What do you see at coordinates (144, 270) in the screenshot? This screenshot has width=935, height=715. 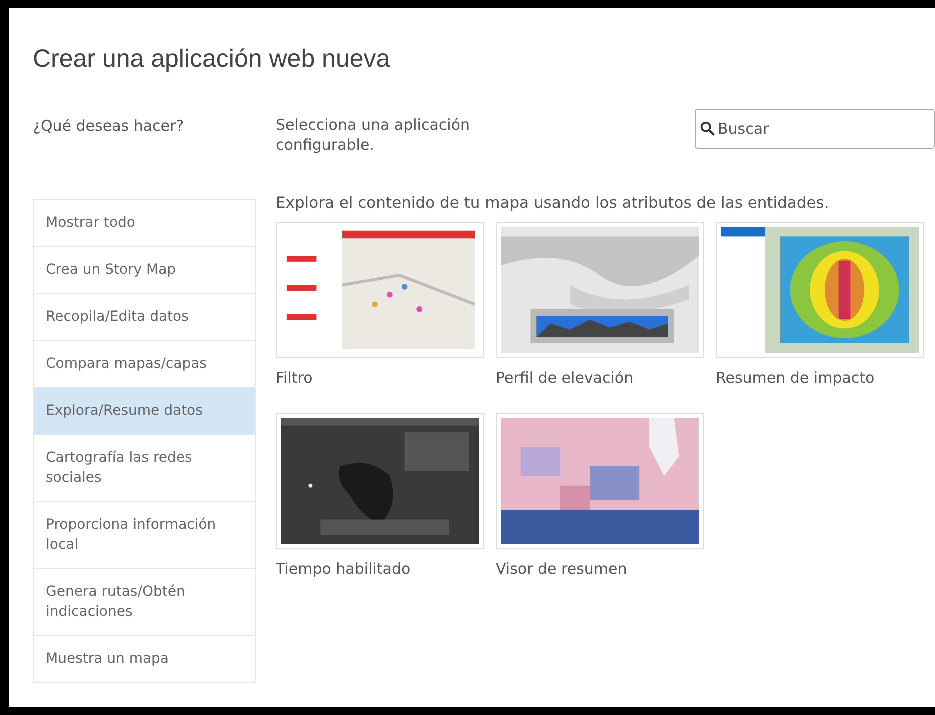 I see `category-item: Crea un Story Map` at bounding box center [144, 270].